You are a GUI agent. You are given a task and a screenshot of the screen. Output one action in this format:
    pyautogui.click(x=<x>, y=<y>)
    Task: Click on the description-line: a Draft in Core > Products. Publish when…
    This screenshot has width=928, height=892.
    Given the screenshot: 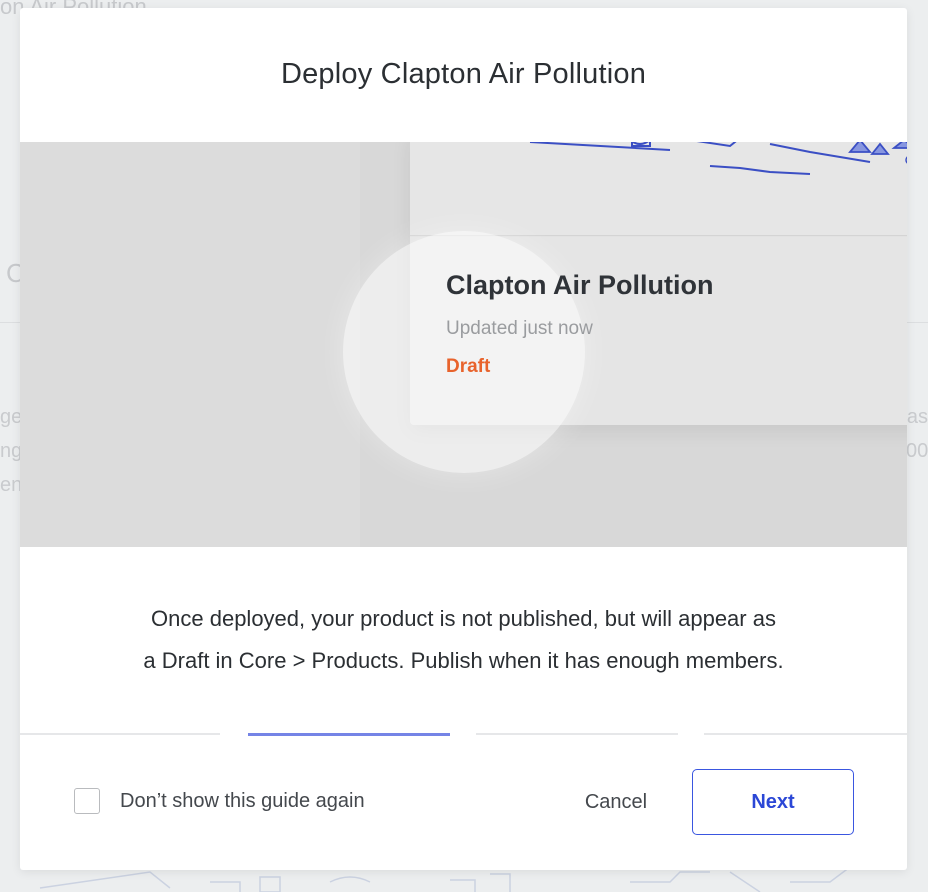 What is the action you would take?
    pyautogui.click(x=463, y=660)
    